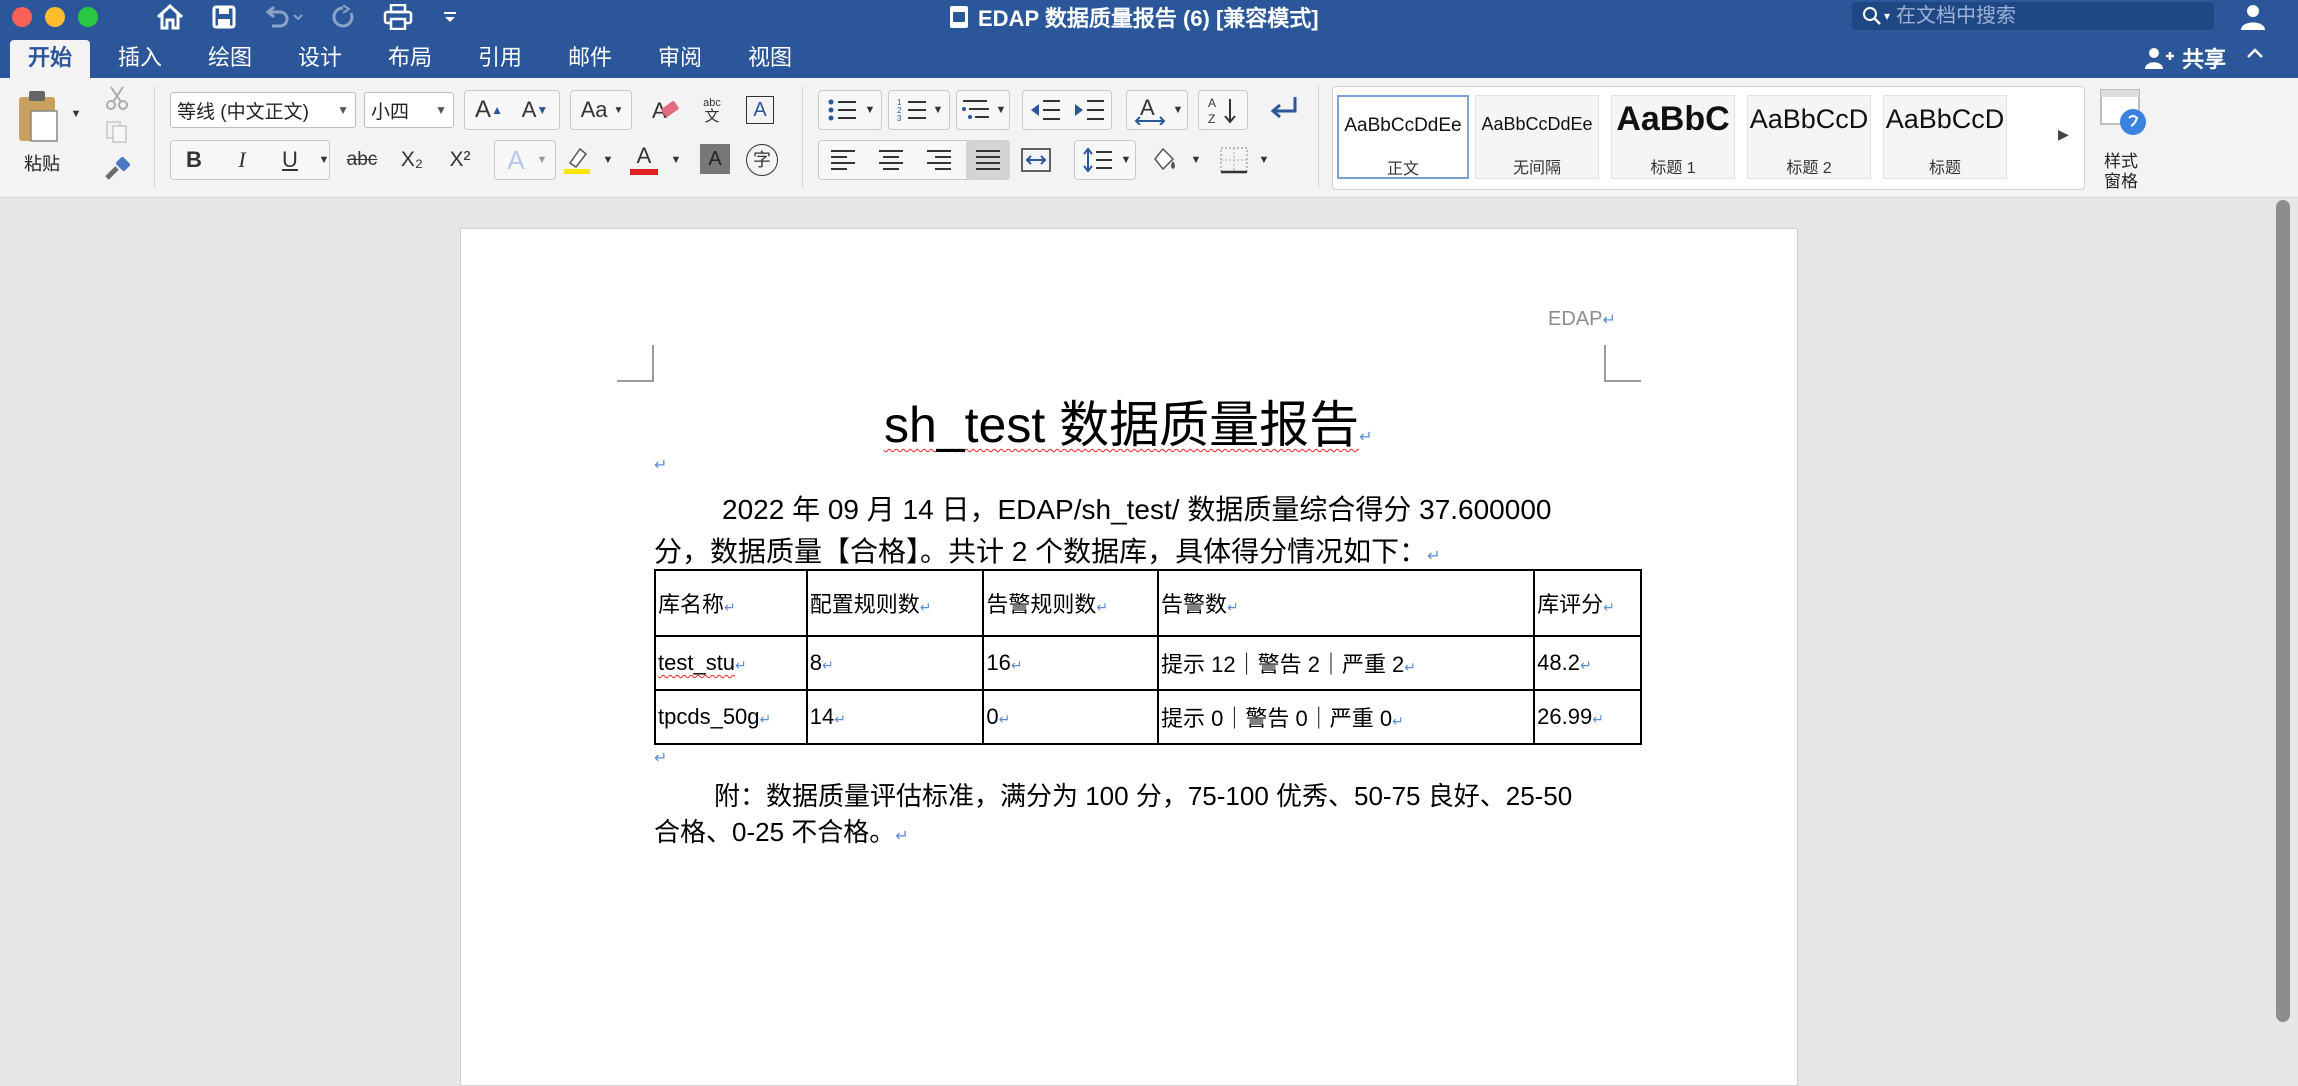  What do you see at coordinates (1346, 603) in the screenshot?
I see `table-header-cell: 告警数↵` at bounding box center [1346, 603].